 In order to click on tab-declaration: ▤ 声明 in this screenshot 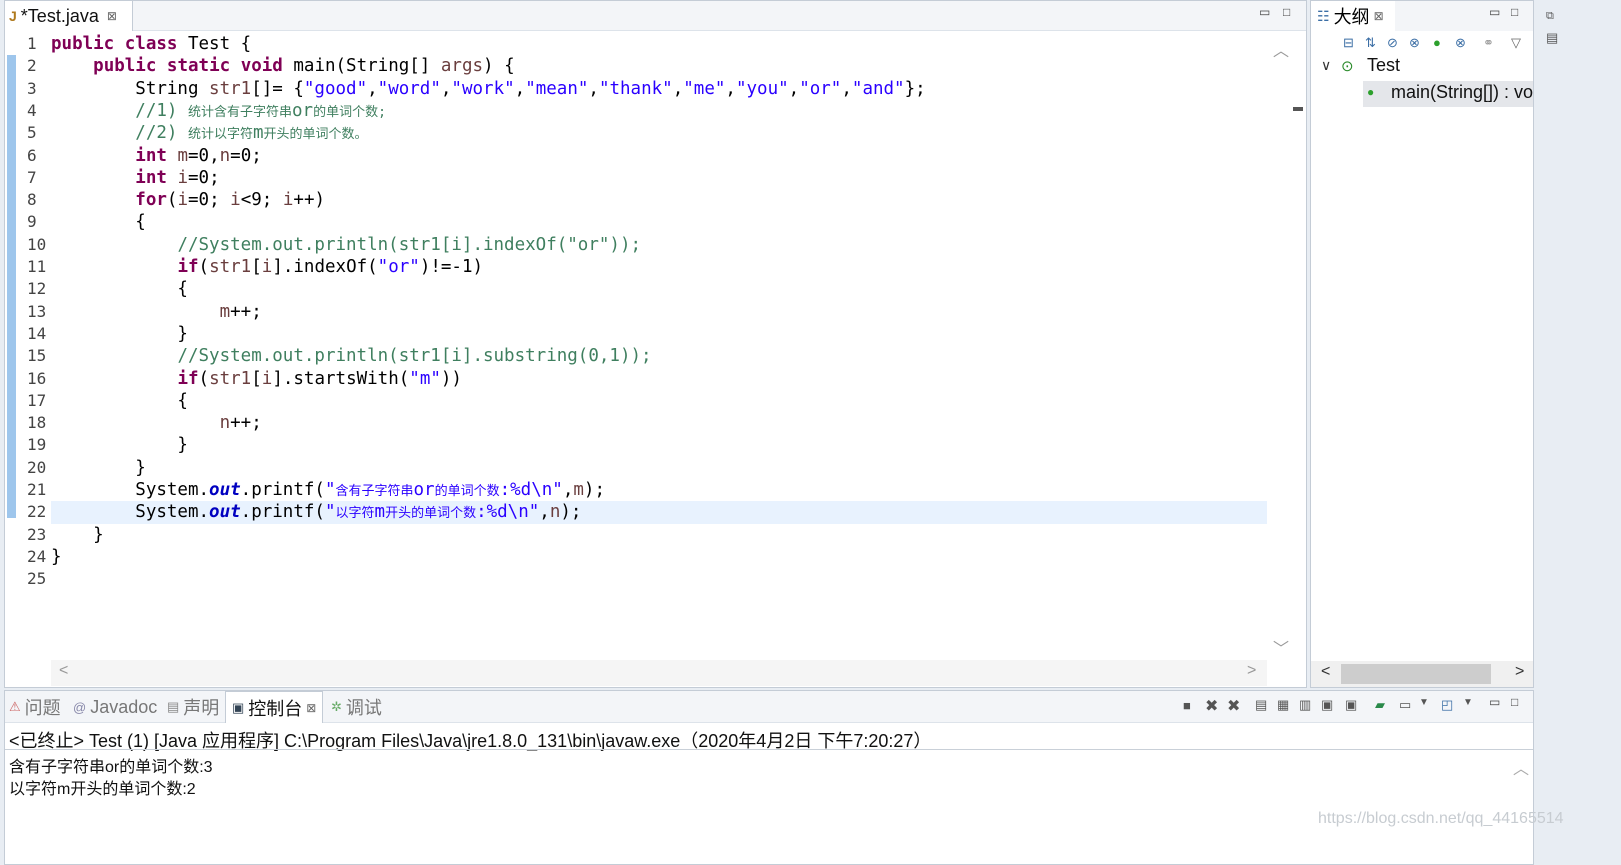, I will do `click(193, 707)`.